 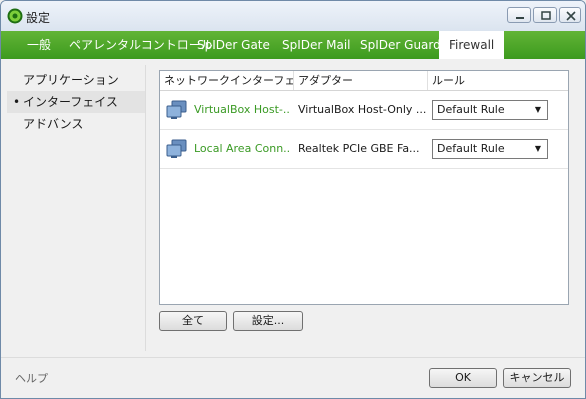 I want to click on tab-general: 一般, so click(x=39, y=45).